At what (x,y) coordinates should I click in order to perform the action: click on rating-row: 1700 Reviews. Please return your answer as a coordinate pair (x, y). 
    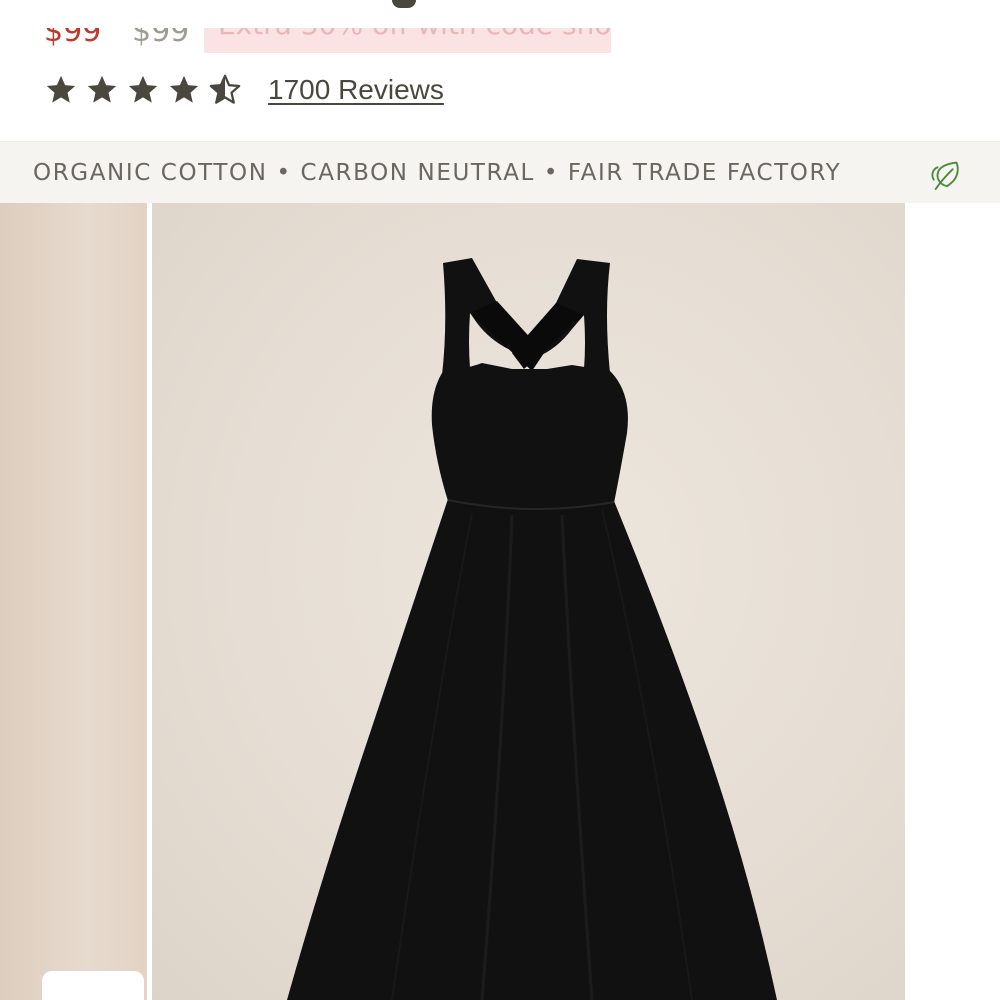
    Looking at the image, I should click on (244, 90).